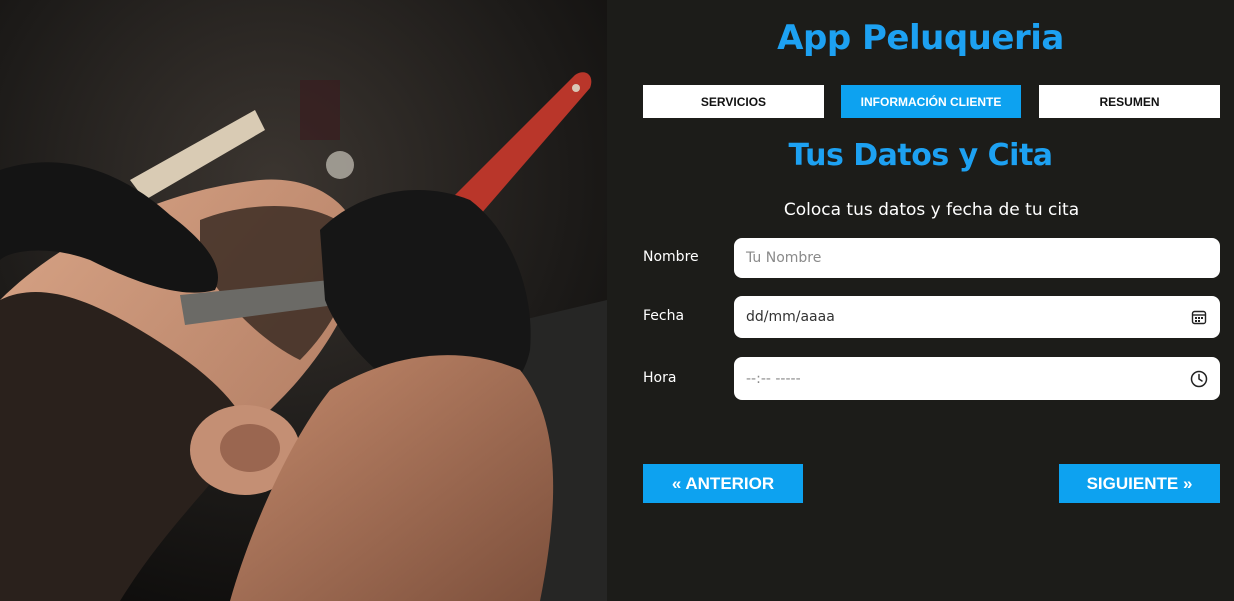 This screenshot has height=601, width=1234. I want to click on calendar-icon, so click(1199, 317).